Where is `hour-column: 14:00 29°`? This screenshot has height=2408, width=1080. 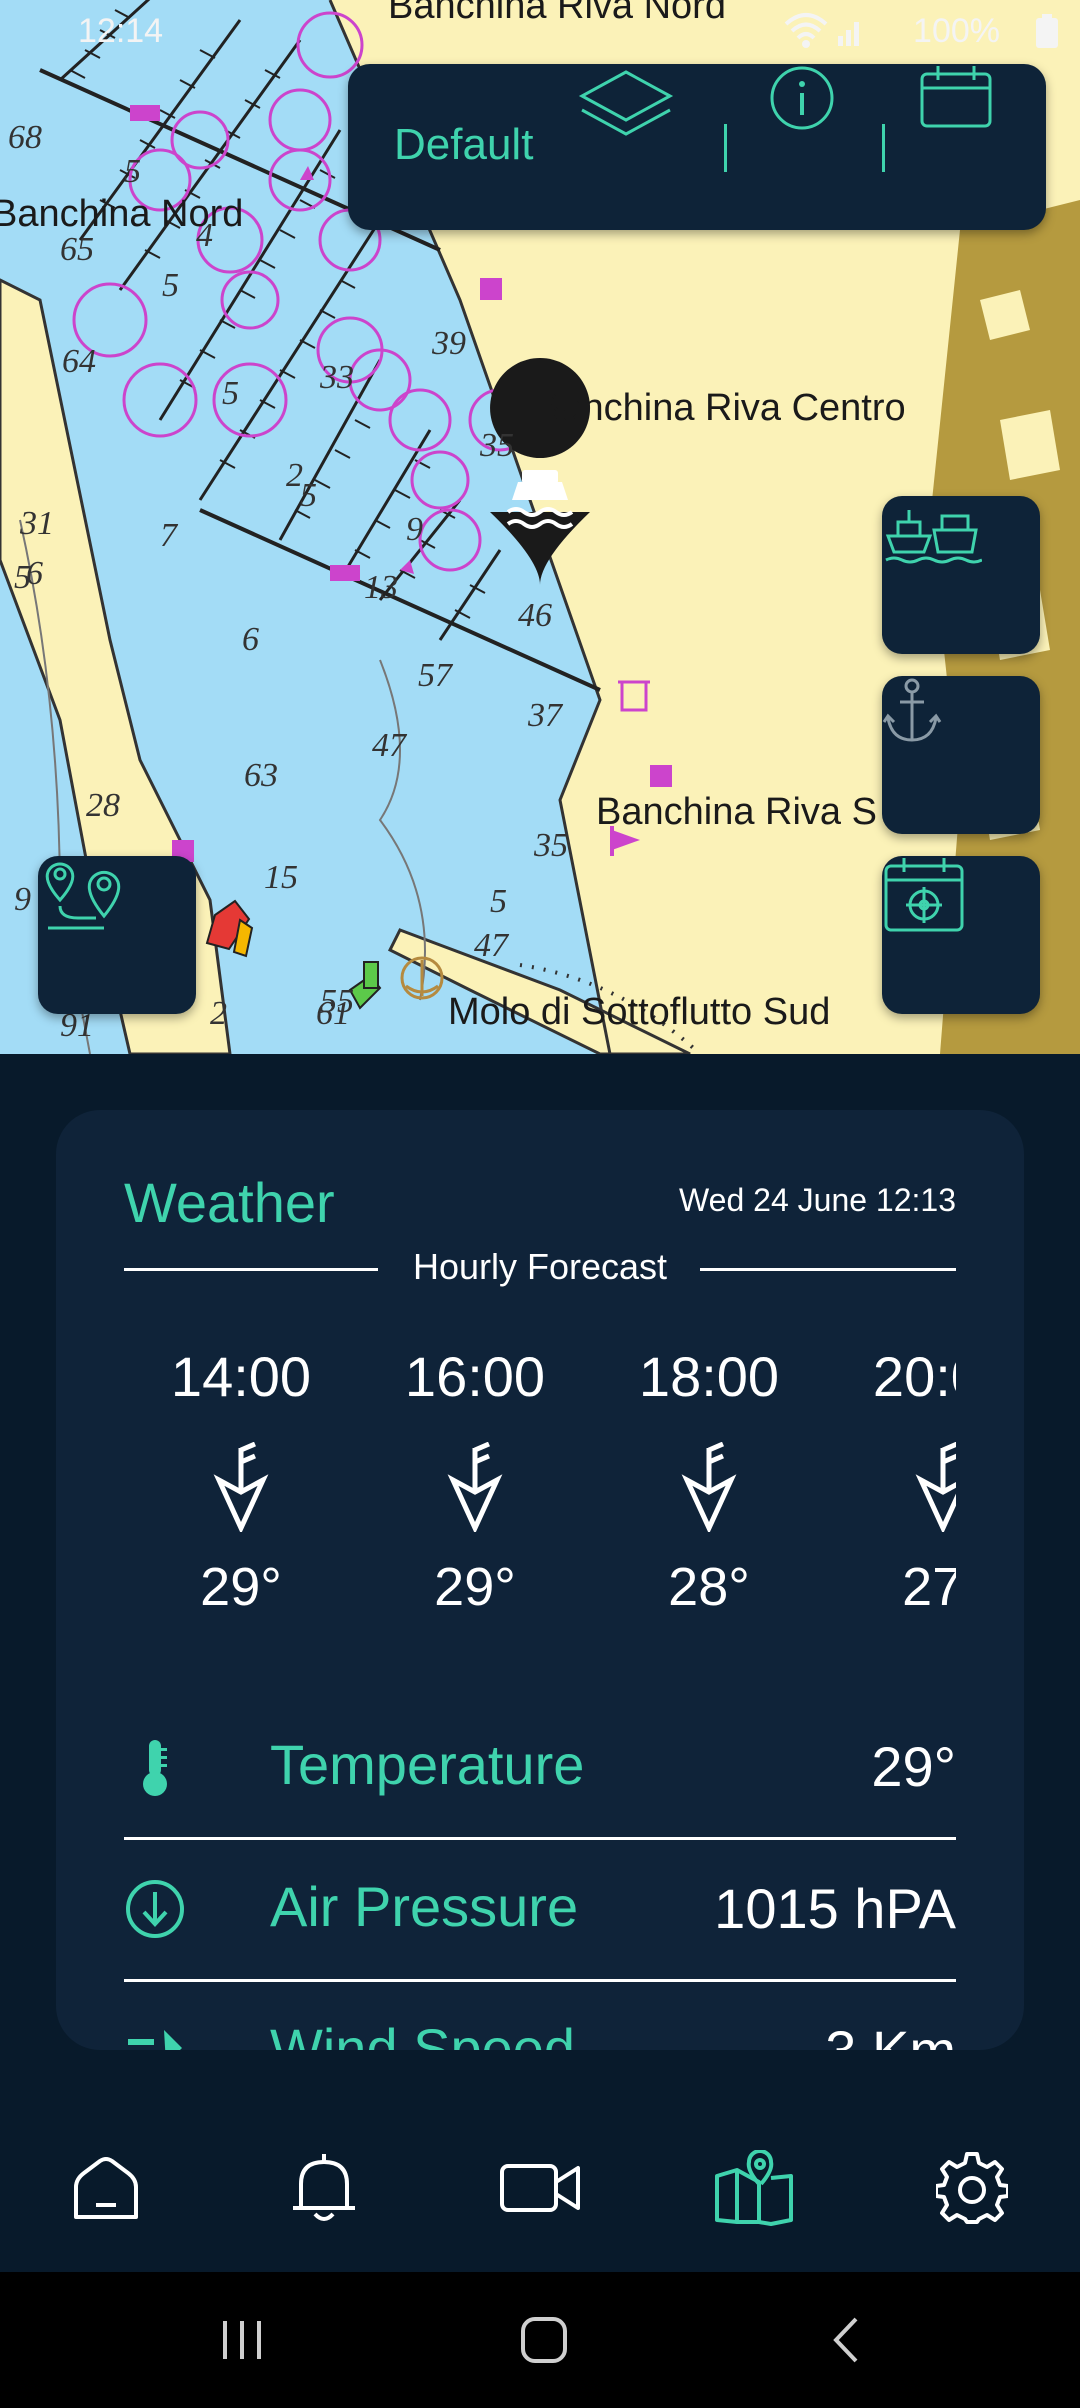 hour-column: 14:00 29° is located at coordinates (241, 1477).